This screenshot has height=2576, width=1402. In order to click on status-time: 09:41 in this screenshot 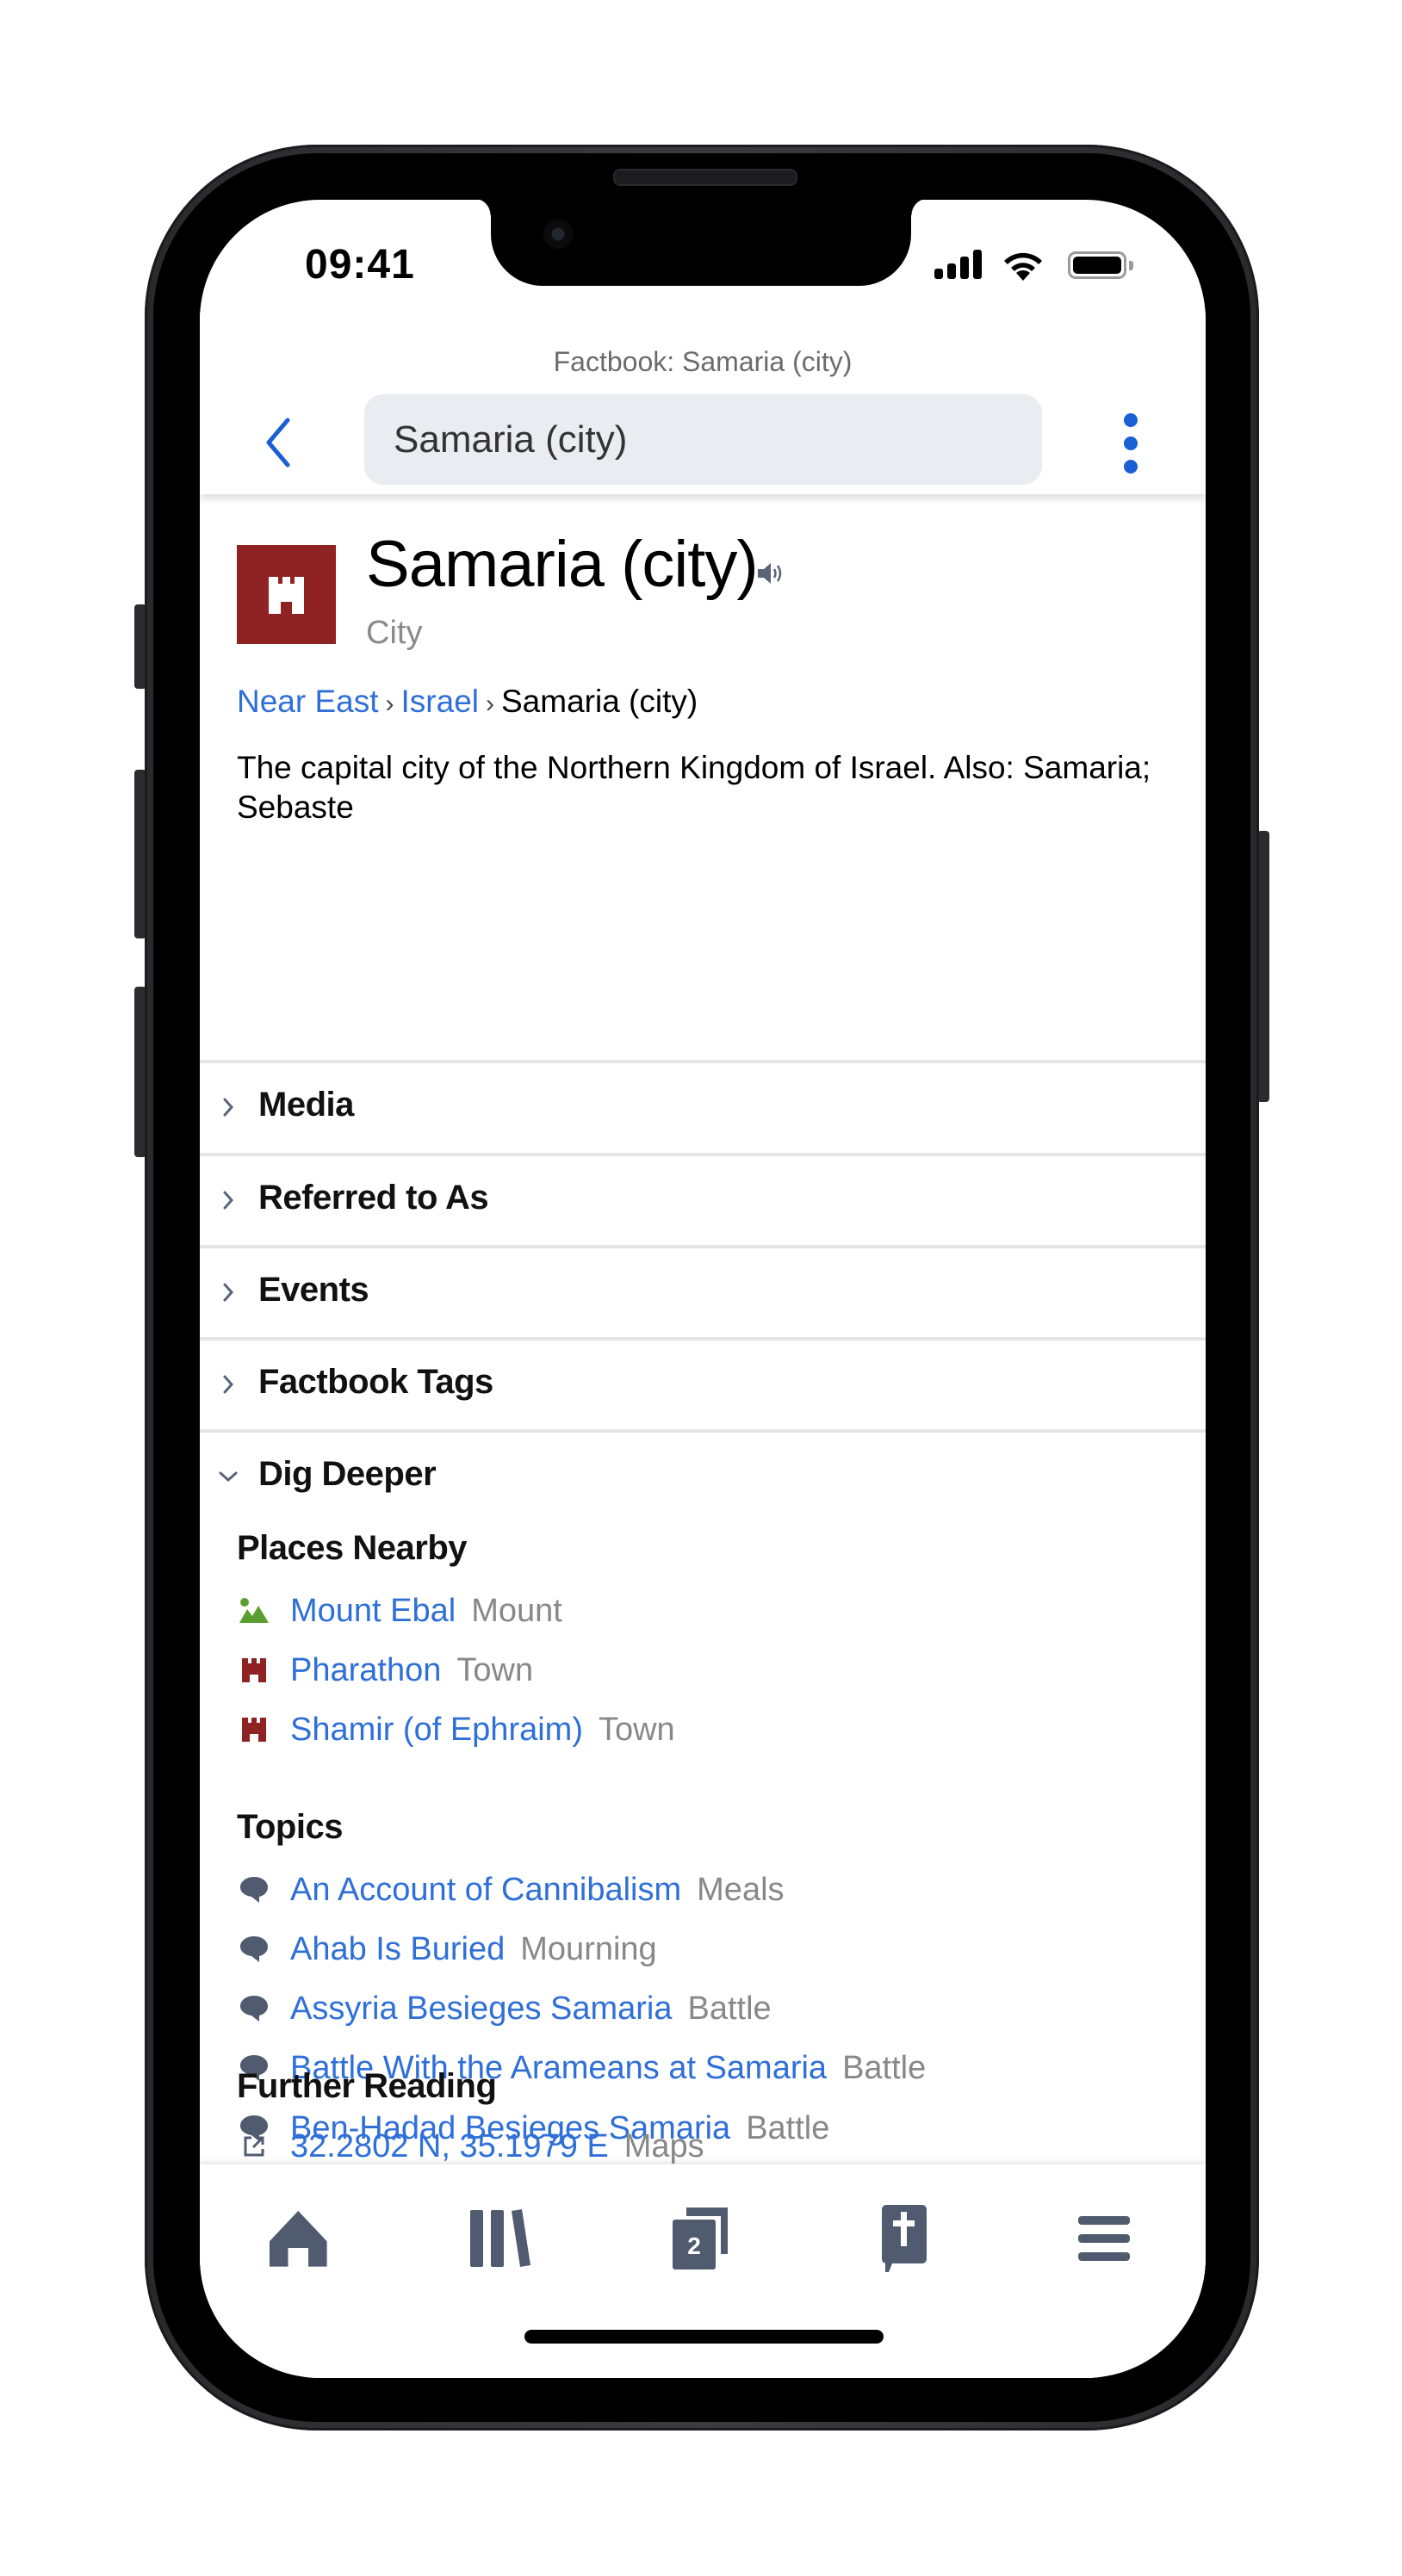, I will do `click(360, 265)`.